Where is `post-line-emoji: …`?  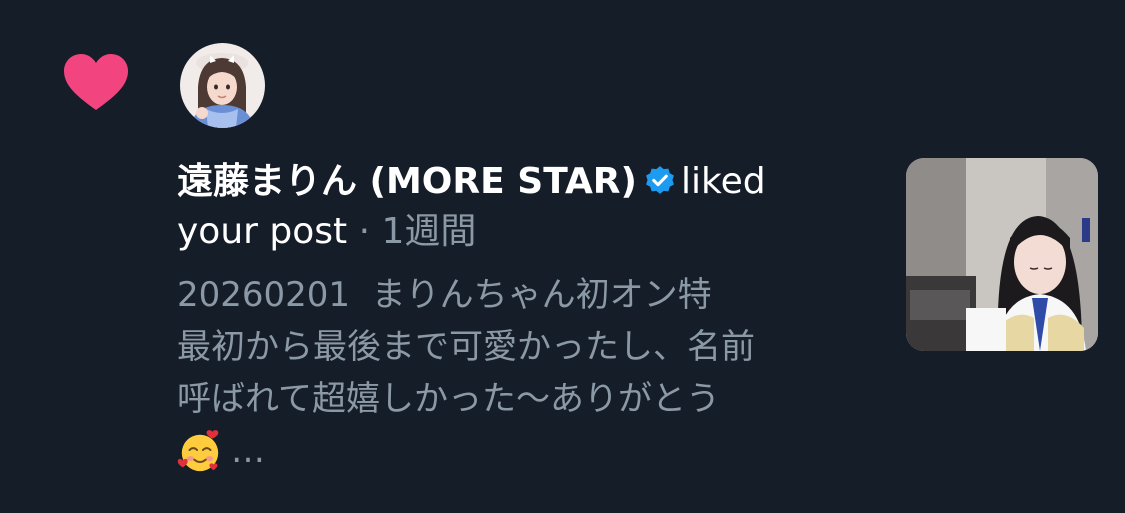 post-line-emoji: … is located at coordinates (507, 451).